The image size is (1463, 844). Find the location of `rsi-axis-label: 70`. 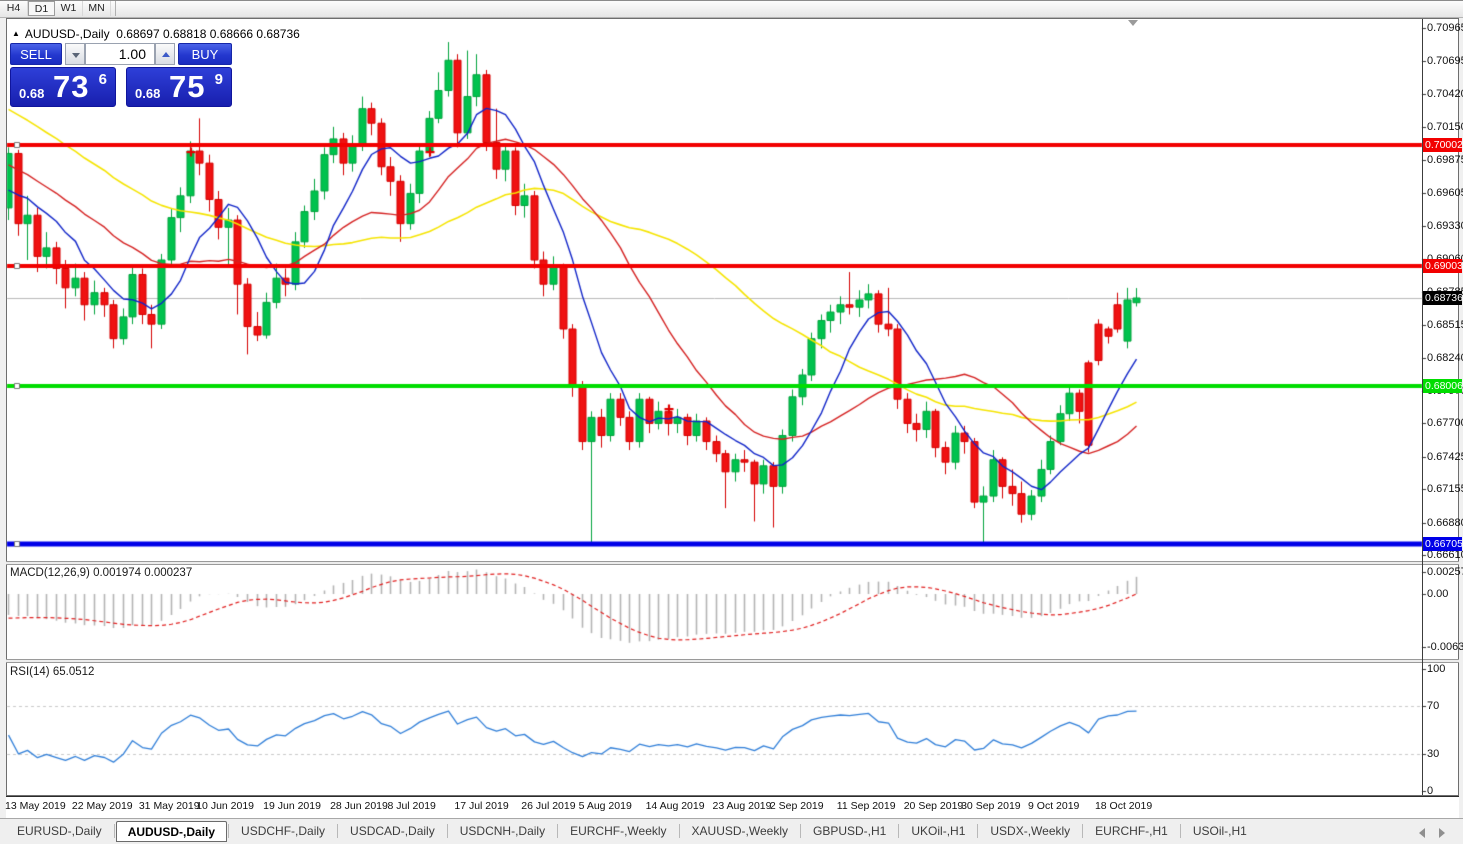

rsi-axis-label: 70 is located at coordinates (1433, 705).